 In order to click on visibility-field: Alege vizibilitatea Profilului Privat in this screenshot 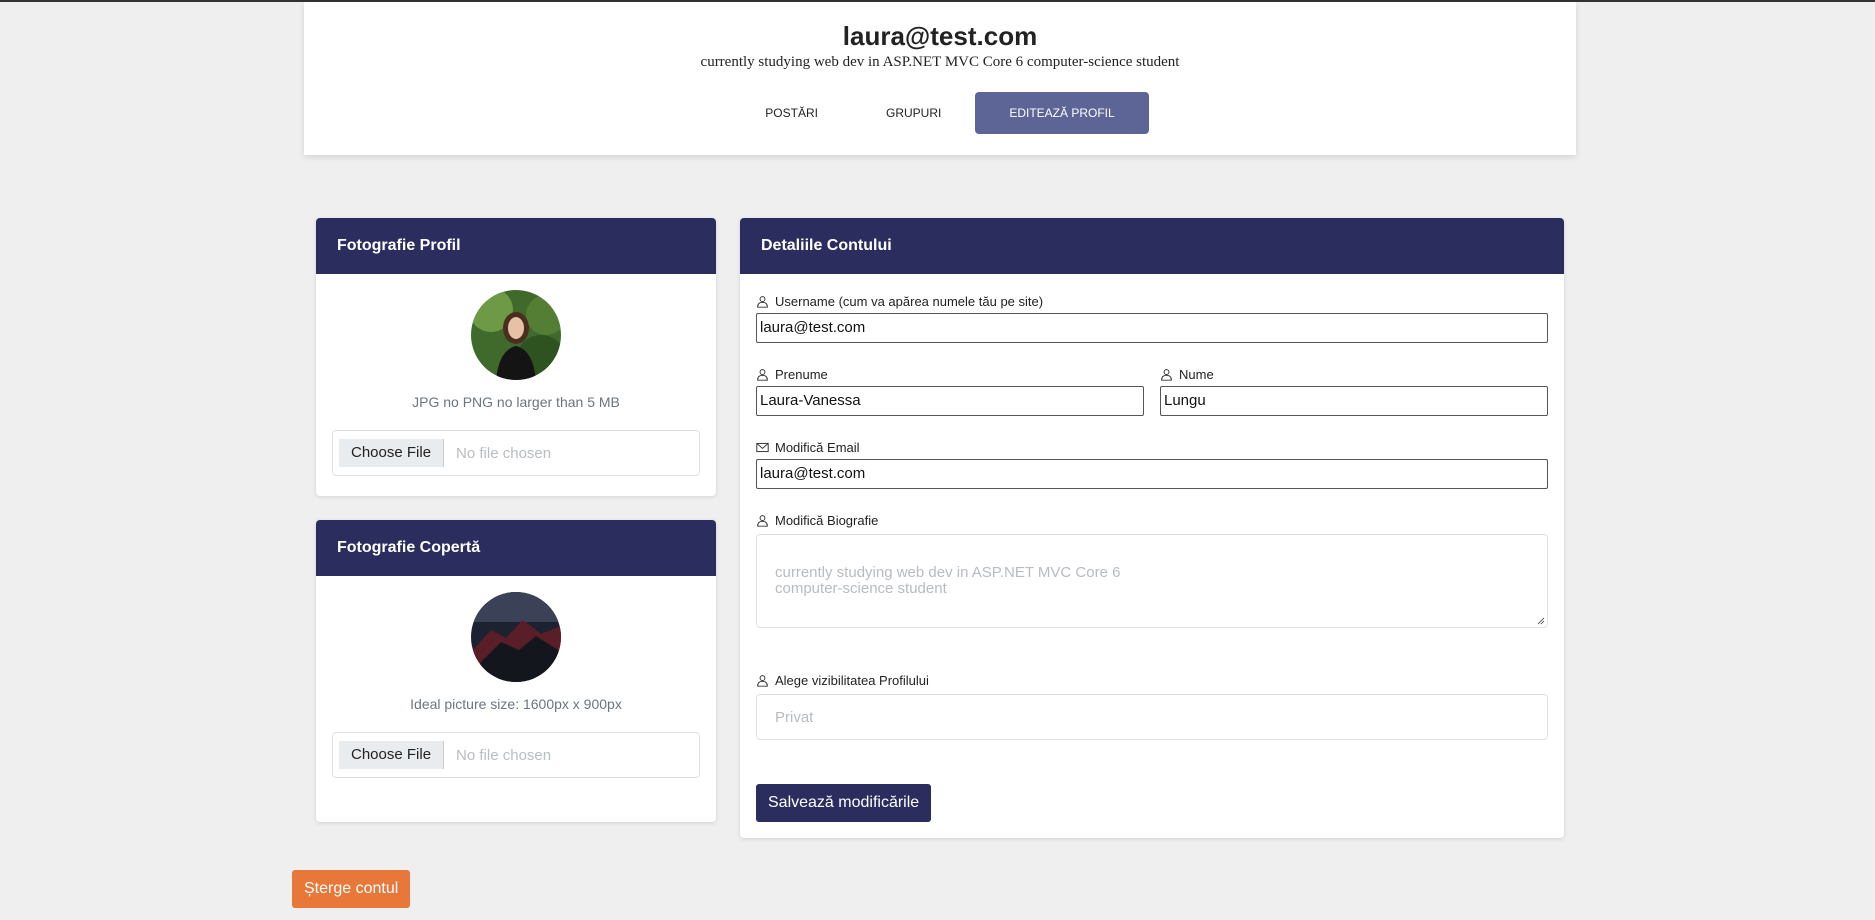, I will do `click(1152, 706)`.